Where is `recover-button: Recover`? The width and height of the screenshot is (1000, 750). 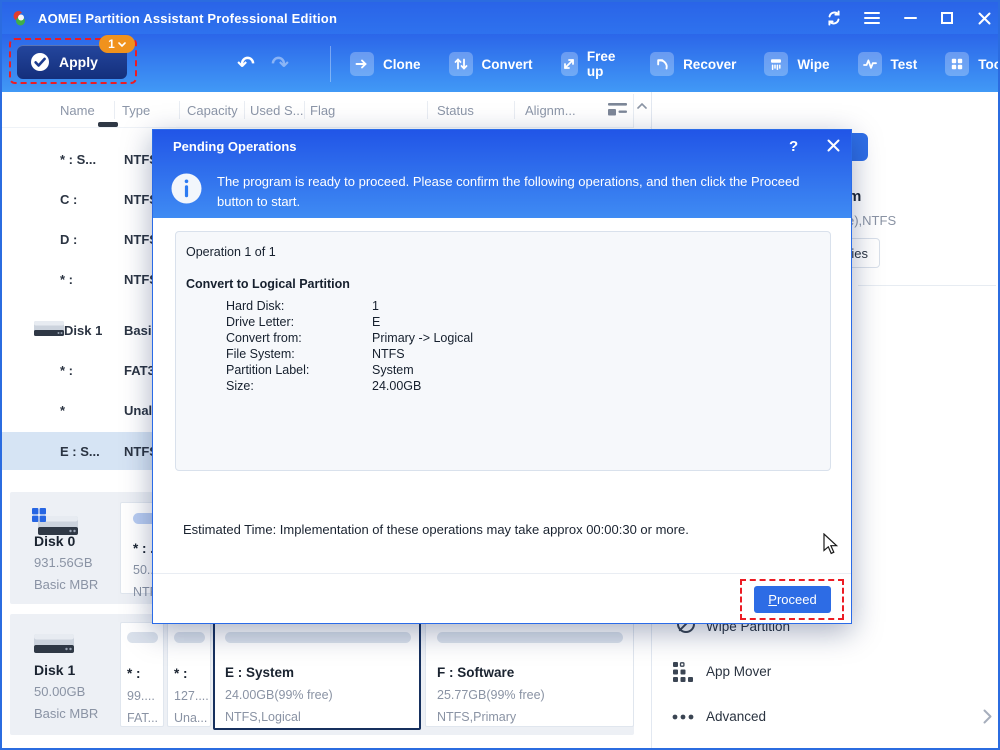 recover-button: Recover is located at coordinates (693, 64).